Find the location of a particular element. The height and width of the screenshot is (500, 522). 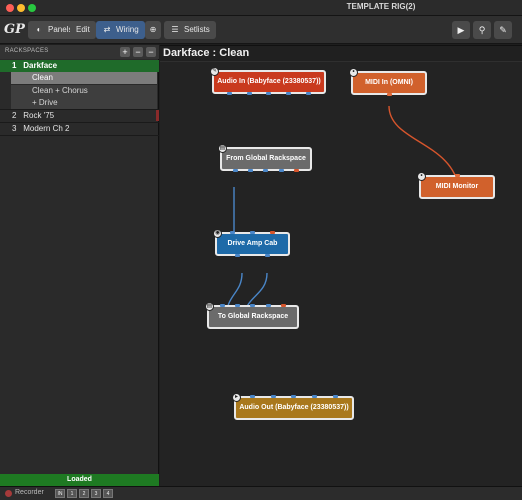

play-button: ▶ is located at coordinates (461, 30).